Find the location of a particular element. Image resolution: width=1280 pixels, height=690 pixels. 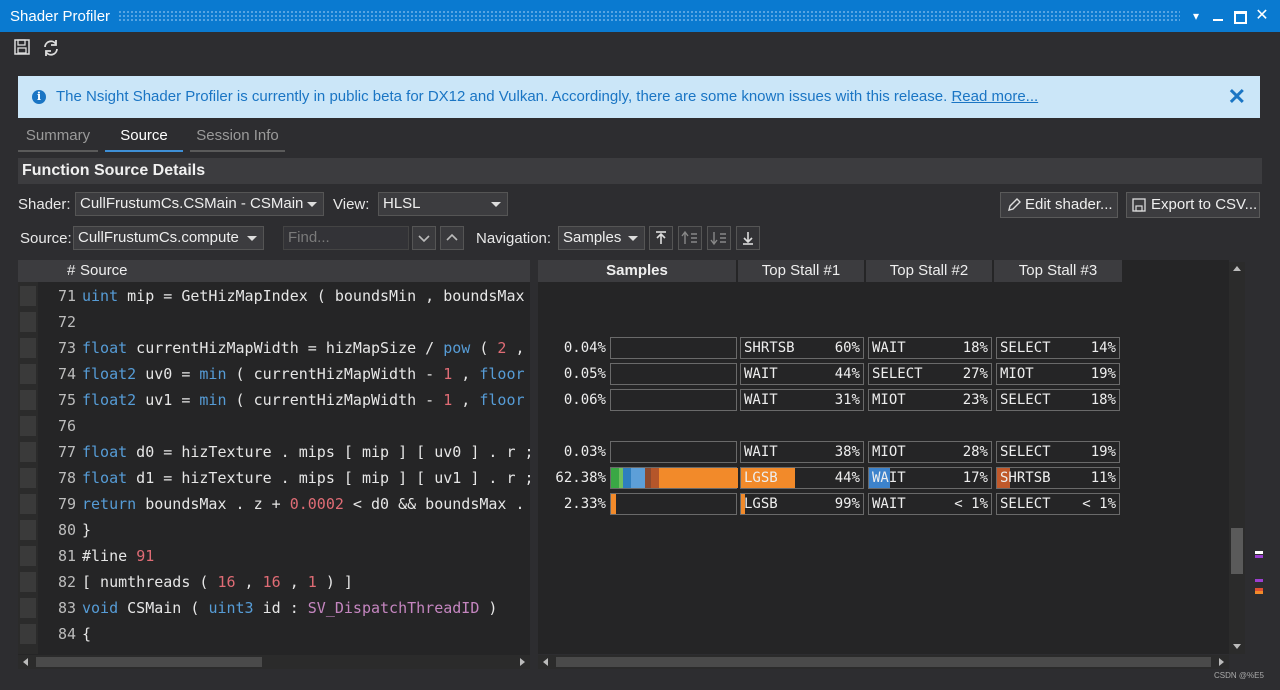

stall-name: WAIT is located at coordinates (889, 504).